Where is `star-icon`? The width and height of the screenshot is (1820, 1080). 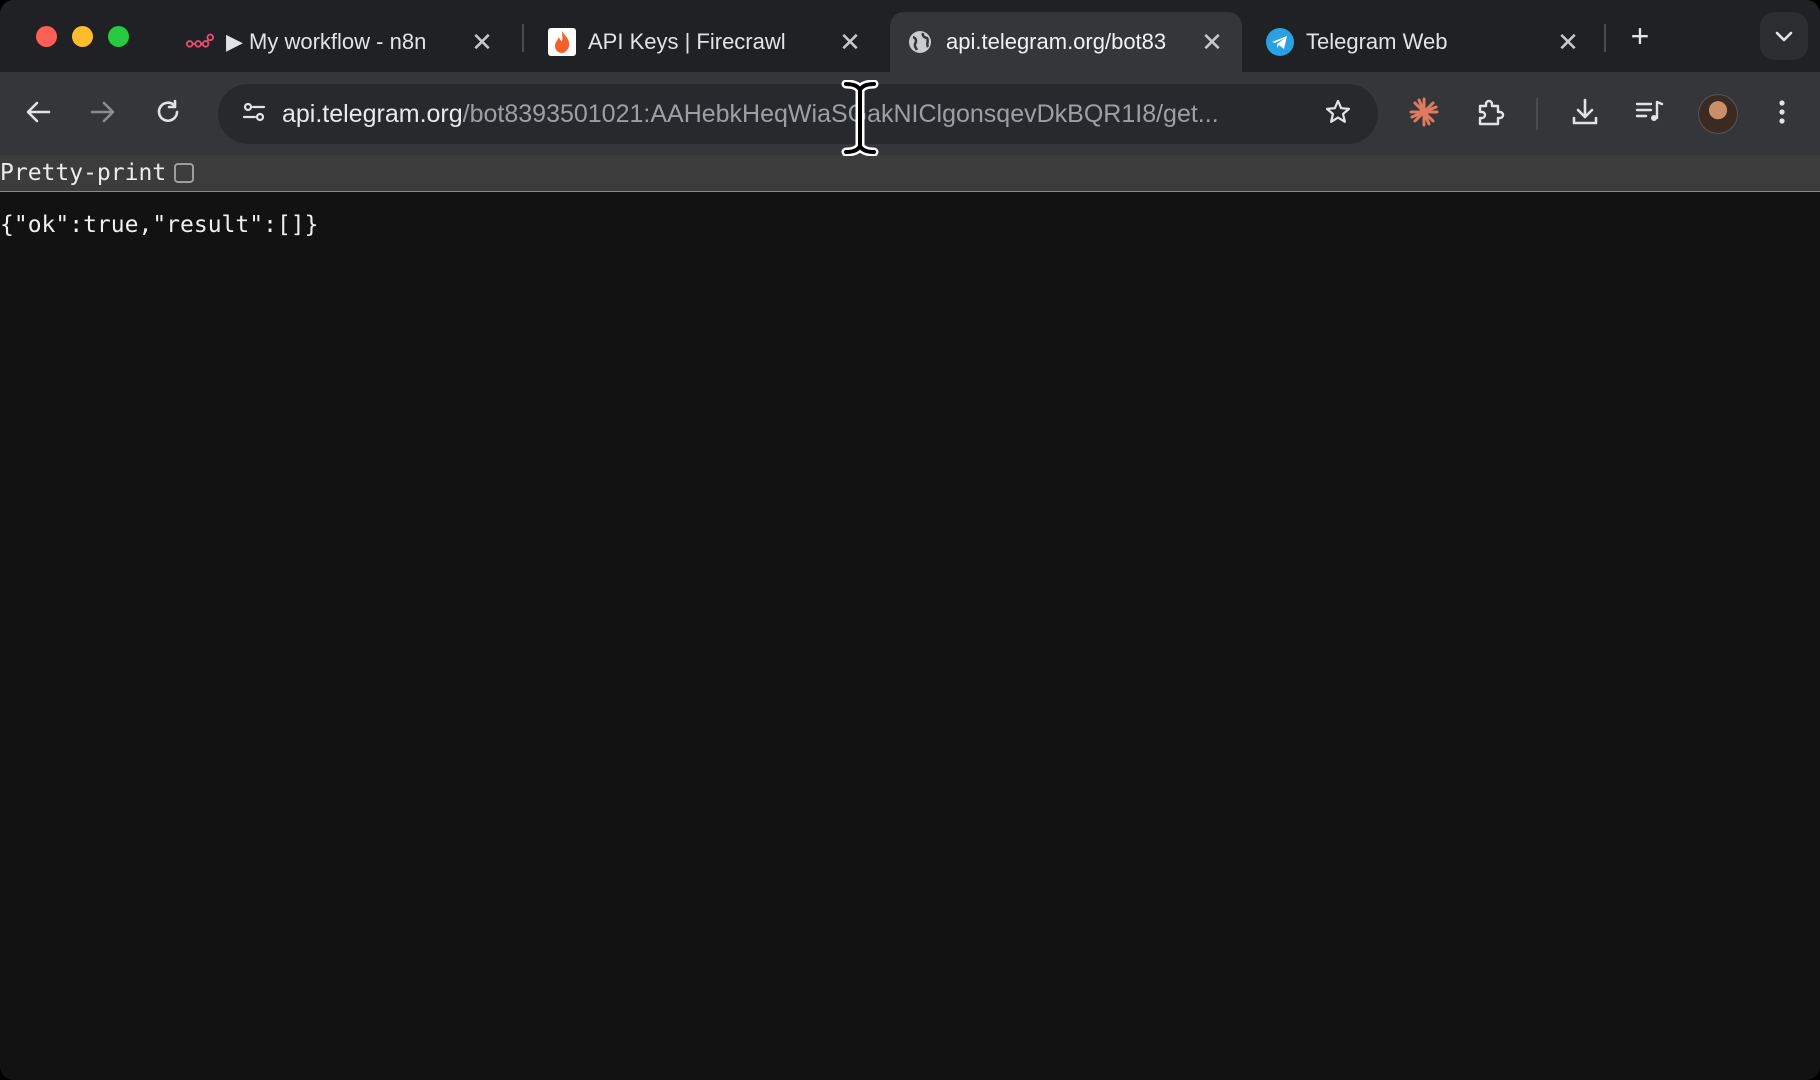
star-icon is located at coordinates (1338, 114).